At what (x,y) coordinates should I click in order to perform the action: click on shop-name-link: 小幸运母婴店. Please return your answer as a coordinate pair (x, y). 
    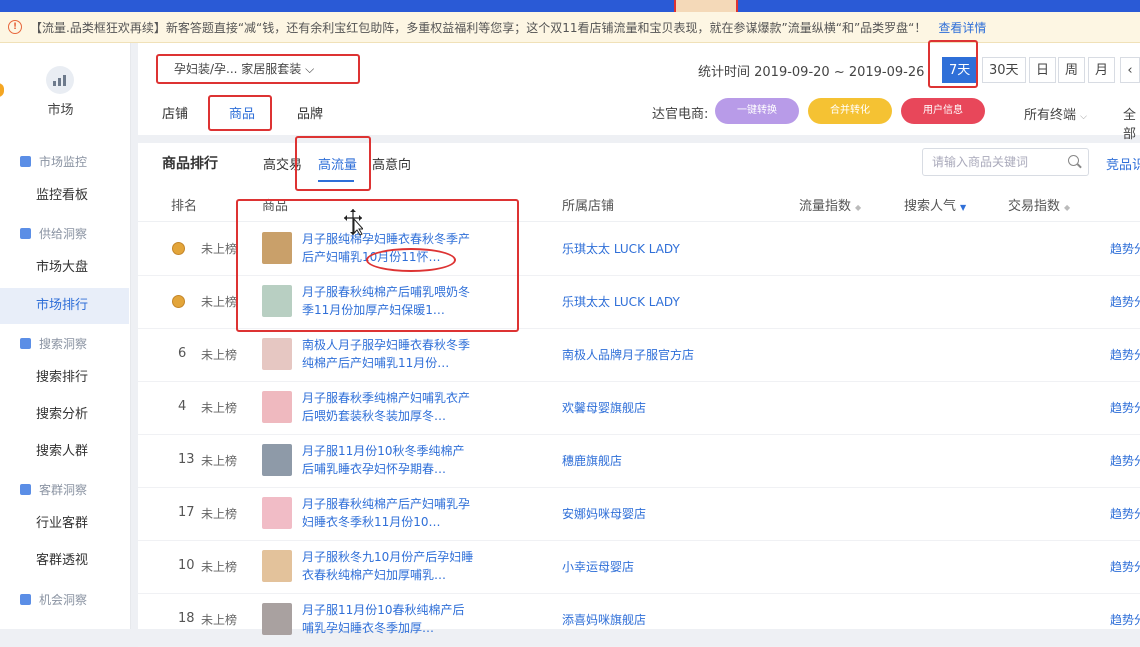
    Looking at the image, I should click on (598, 566).